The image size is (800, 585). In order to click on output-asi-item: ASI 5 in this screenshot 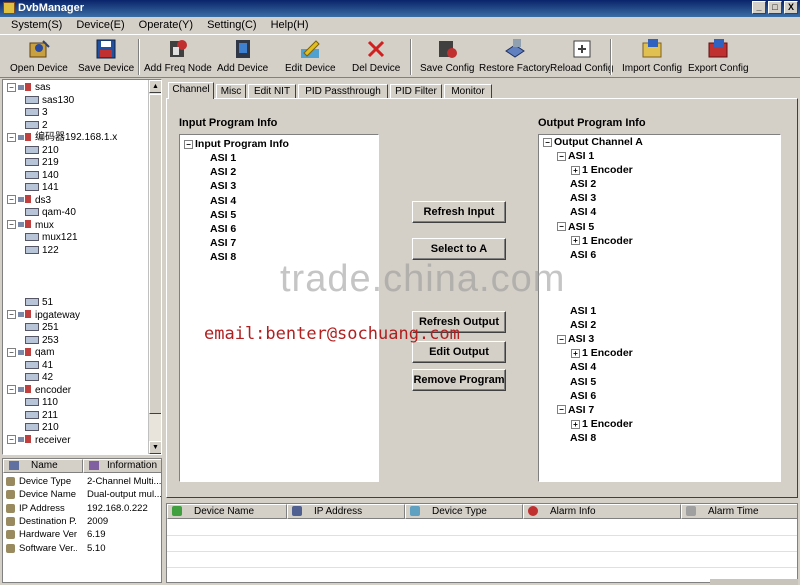, I will do `click(583, 382)`.